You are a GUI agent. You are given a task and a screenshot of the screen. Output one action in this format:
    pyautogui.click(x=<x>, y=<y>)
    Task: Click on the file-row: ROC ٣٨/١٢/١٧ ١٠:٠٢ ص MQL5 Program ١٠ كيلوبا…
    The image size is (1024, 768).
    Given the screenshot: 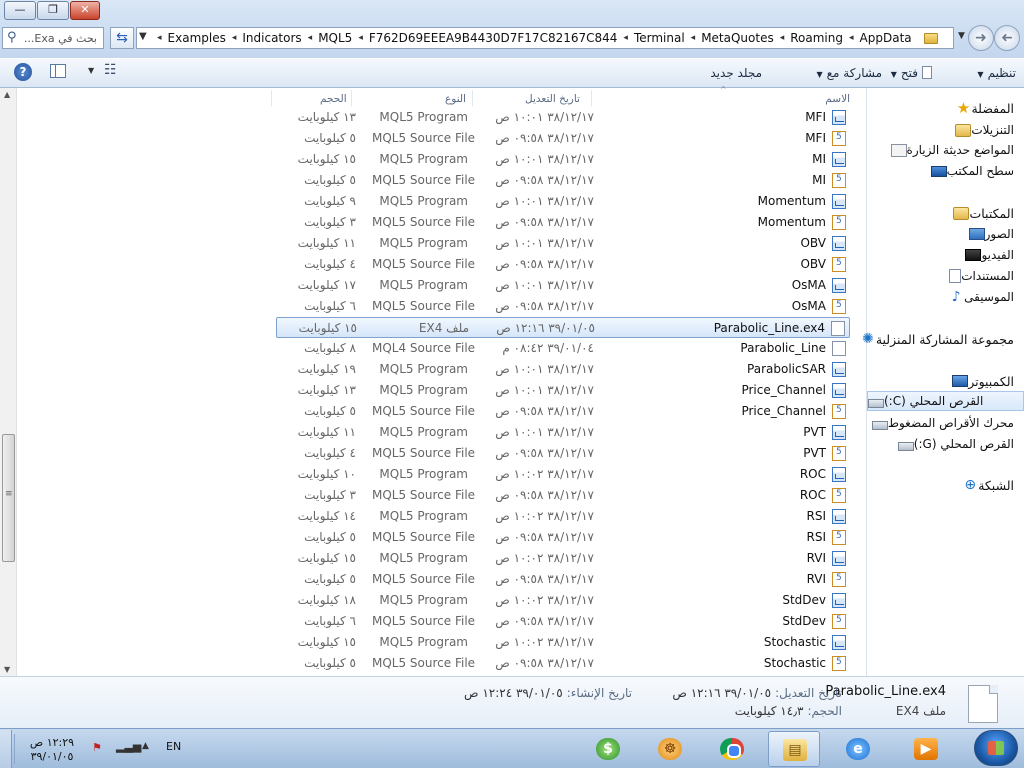 What is the action you would take?
    pyautogui.click(x=563, y=474)
    